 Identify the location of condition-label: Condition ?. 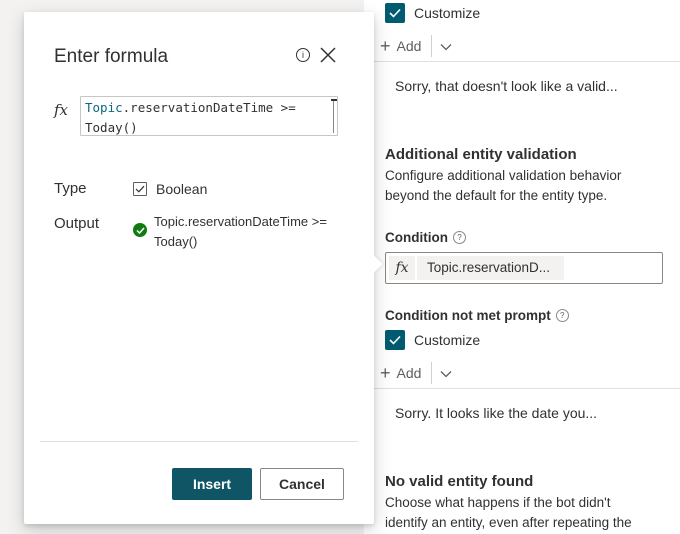
(425, 237).